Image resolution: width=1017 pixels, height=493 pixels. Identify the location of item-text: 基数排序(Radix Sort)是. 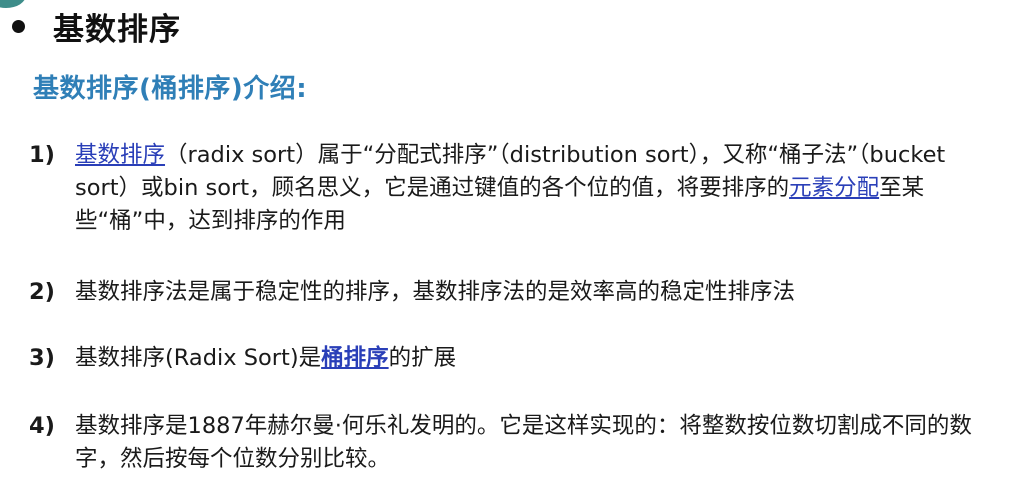
(198, 358).